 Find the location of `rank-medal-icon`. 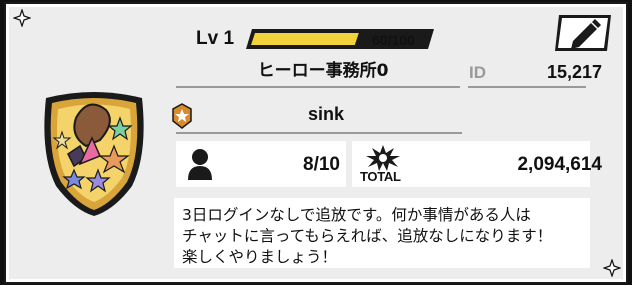

rank-medal-icon is located at coordinates (182, 116).